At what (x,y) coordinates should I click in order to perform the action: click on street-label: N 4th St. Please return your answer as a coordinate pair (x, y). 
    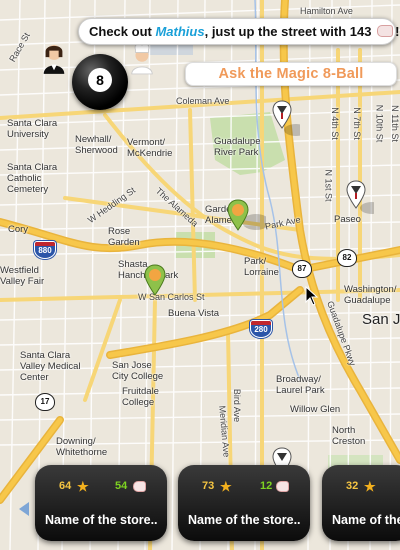
    Looking at the image, I should click on (334, 123).